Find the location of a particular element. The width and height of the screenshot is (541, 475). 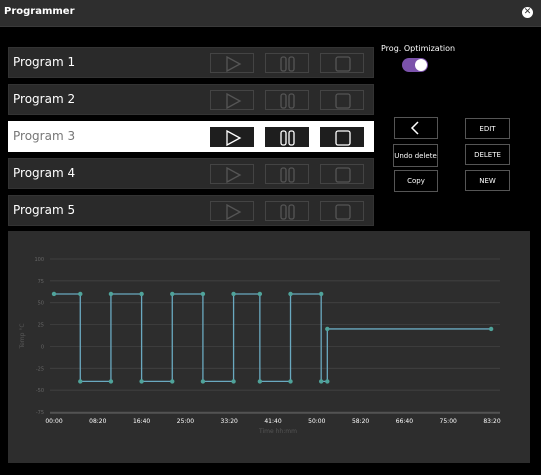

y-tick-label: 0 is located at coordinates (42, 347).